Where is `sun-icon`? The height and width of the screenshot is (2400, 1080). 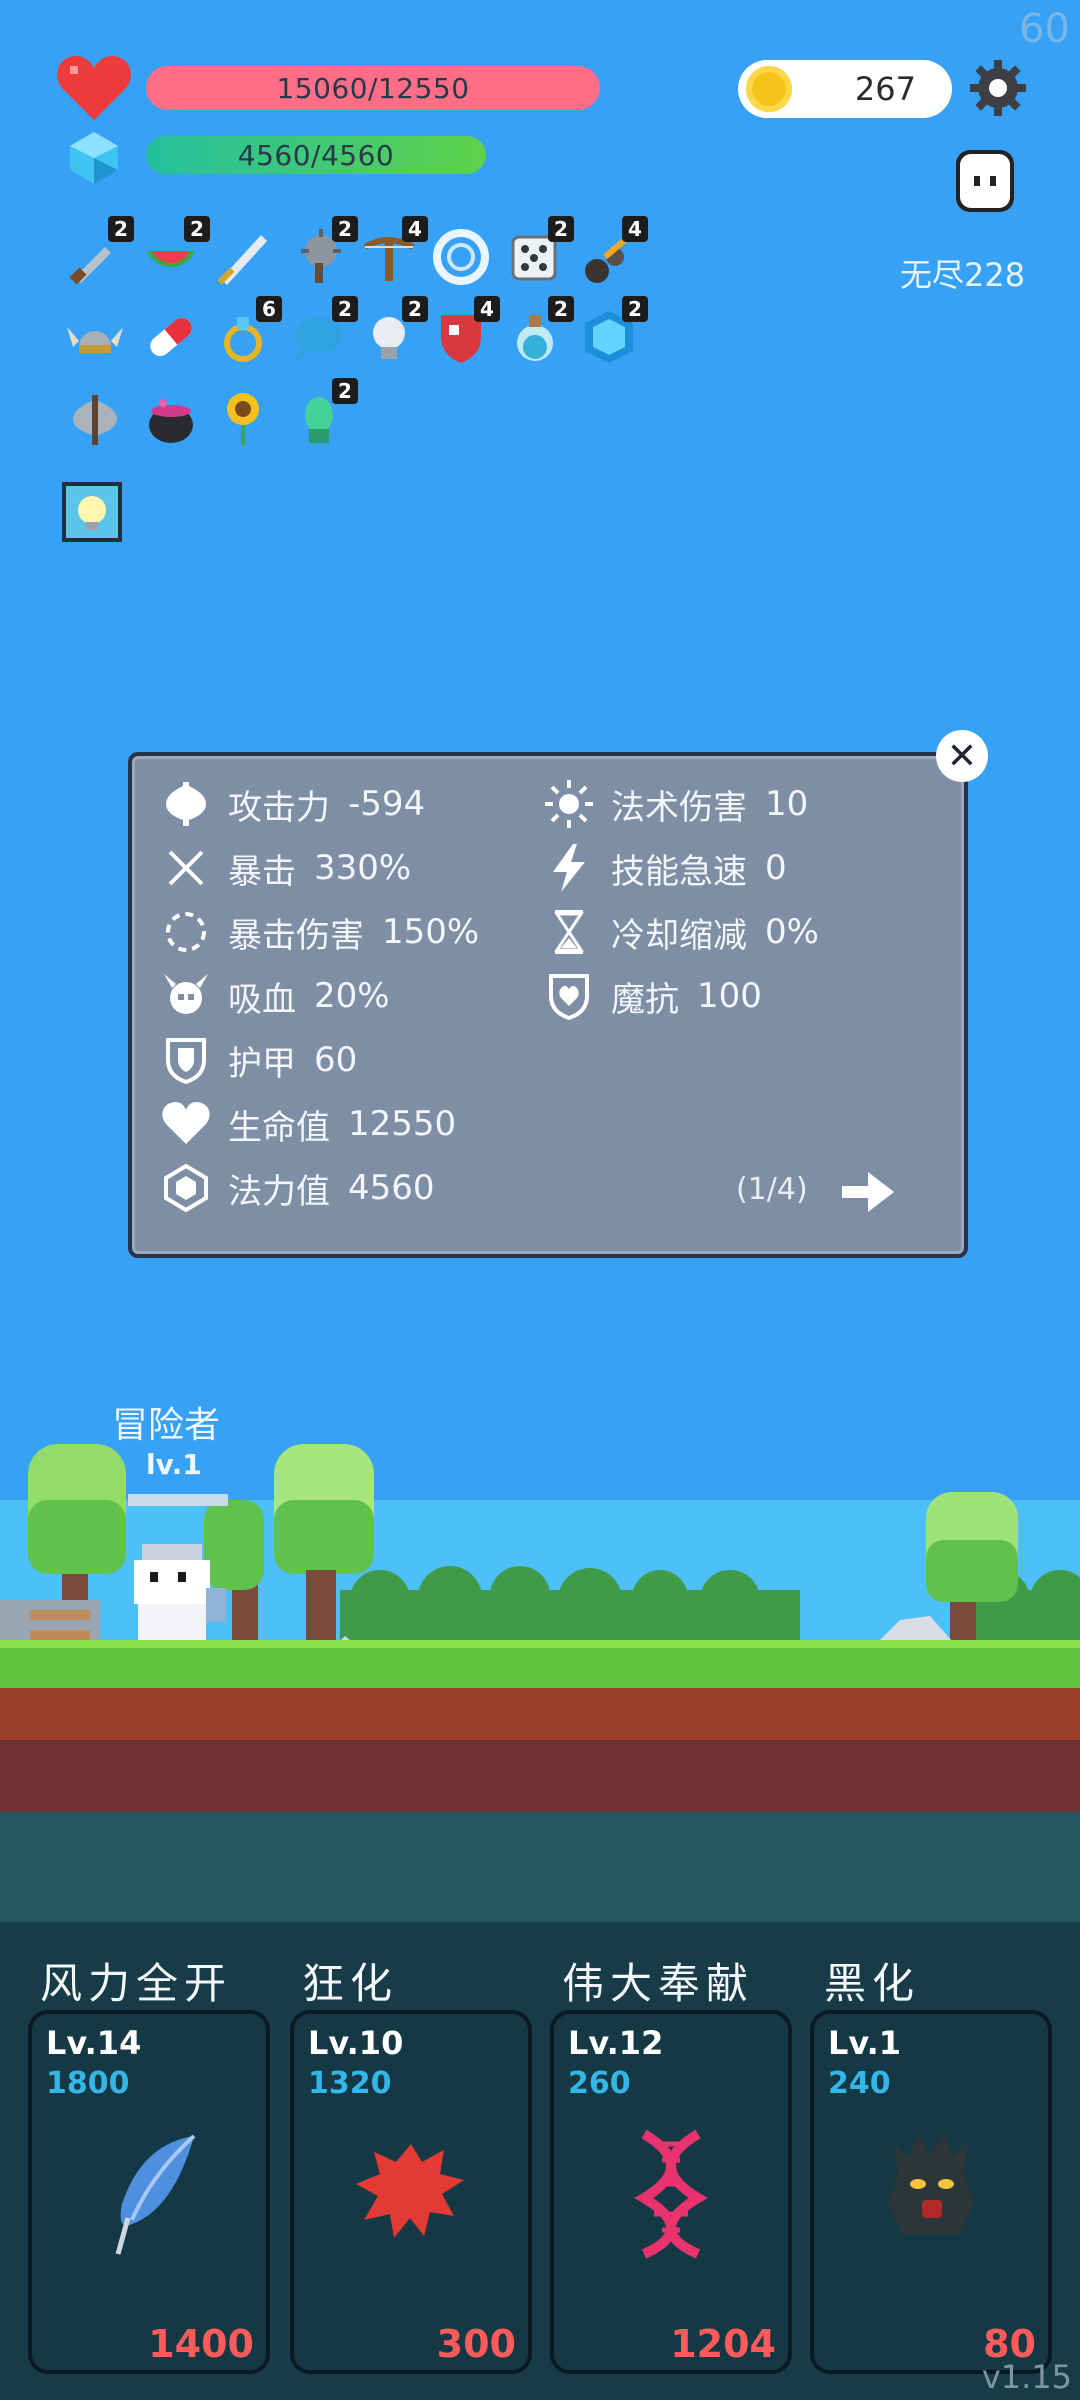
sun-icon is located at coordinates (569, 804).